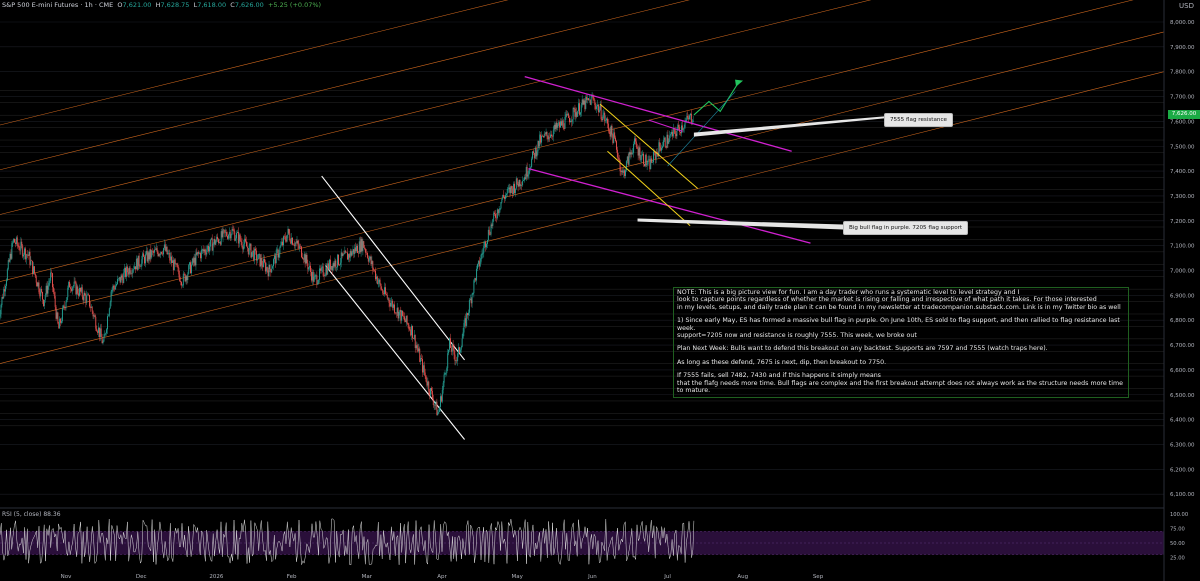 This screenshot has width=1200, height=581. Describe the element at coordinates (818, 577) in the screenshot. I see `time-tick-label: Sep` at that location.